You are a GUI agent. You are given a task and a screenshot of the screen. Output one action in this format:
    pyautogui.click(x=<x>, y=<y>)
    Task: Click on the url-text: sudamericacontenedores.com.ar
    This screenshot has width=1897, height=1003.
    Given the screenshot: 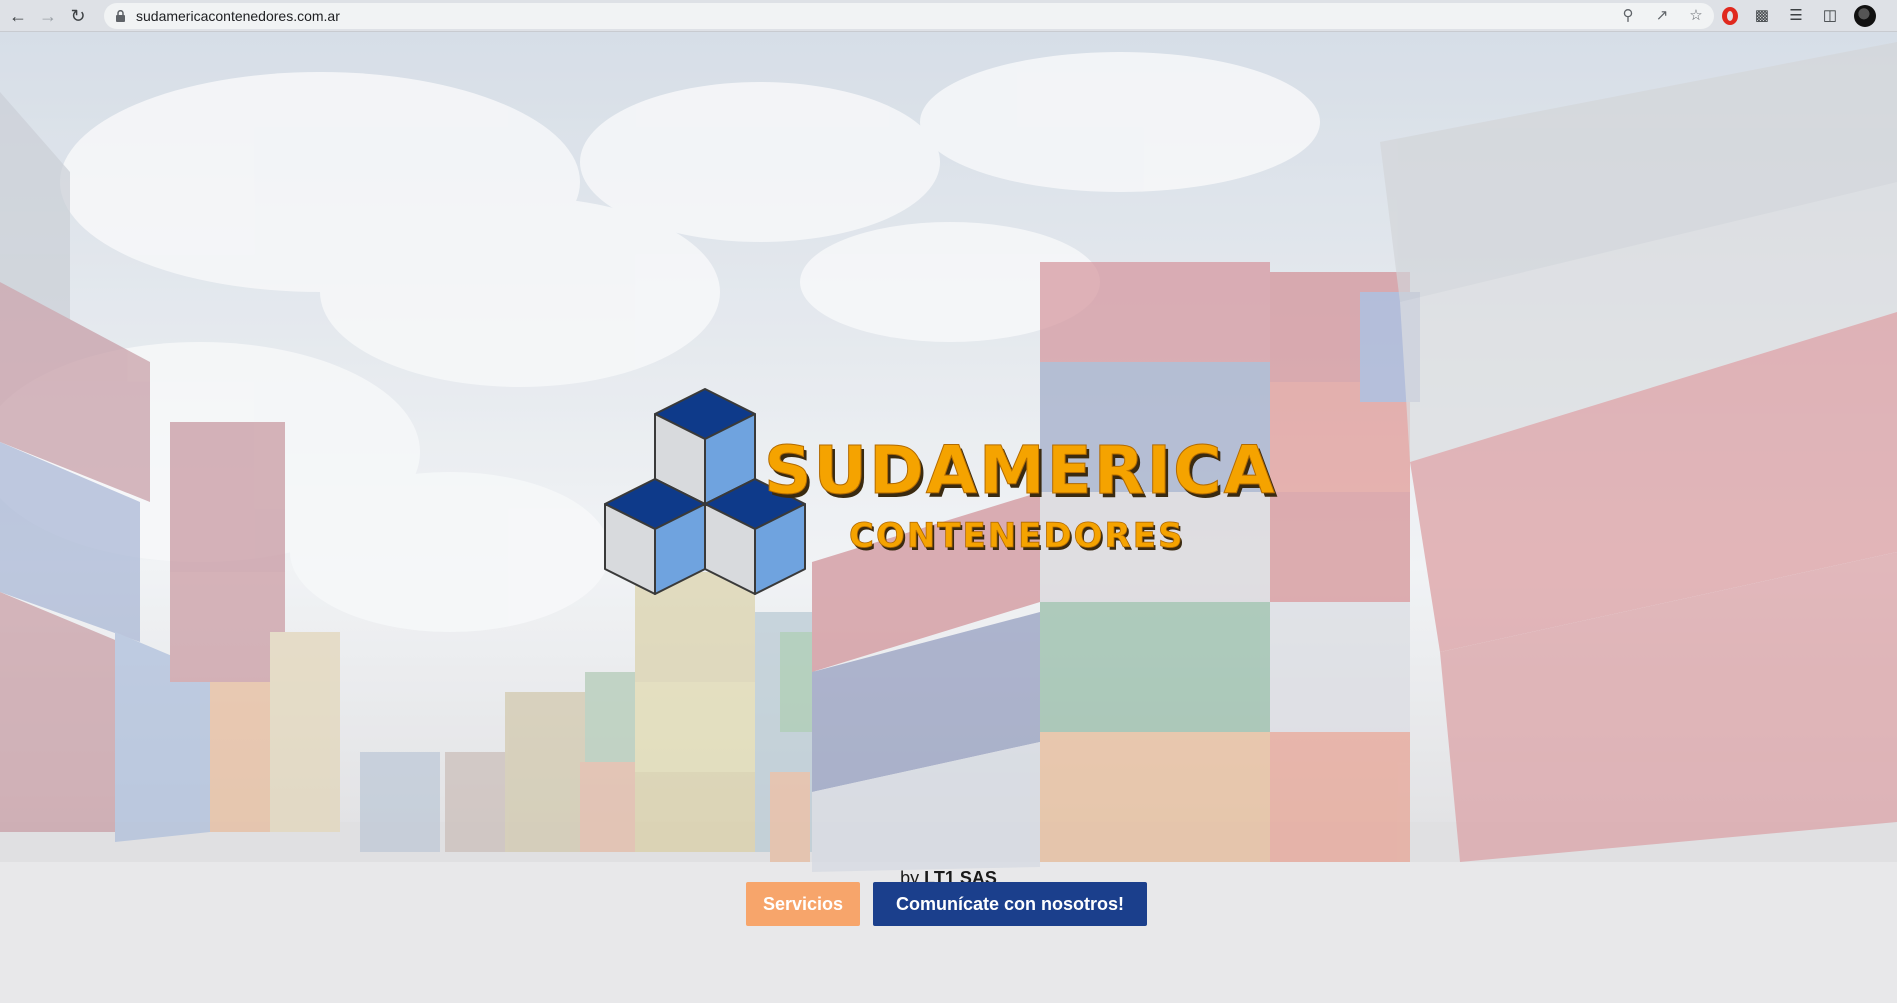 What is the action you would take?
    pyautogui.click(x=238, y=16)
    